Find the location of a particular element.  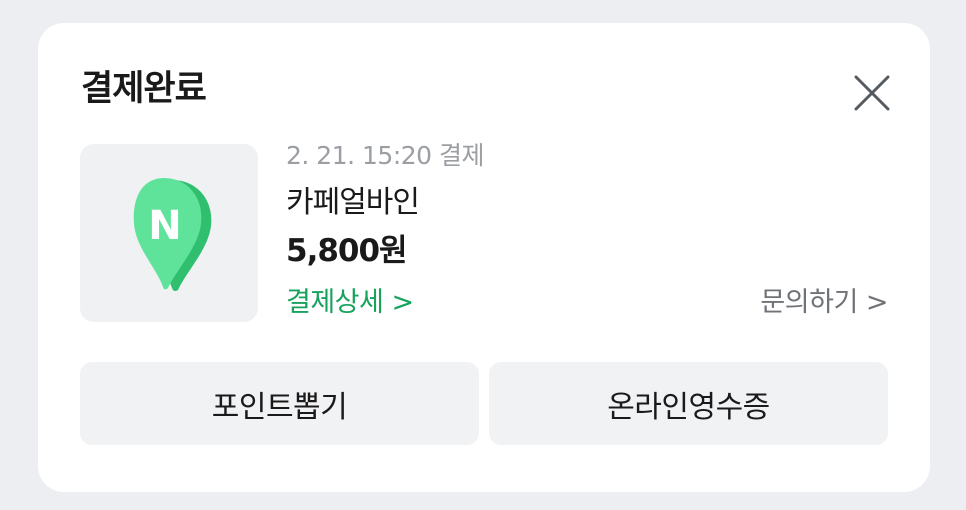

draw-points-button: 포인트뽑기 is located at coordinates (279, 403).